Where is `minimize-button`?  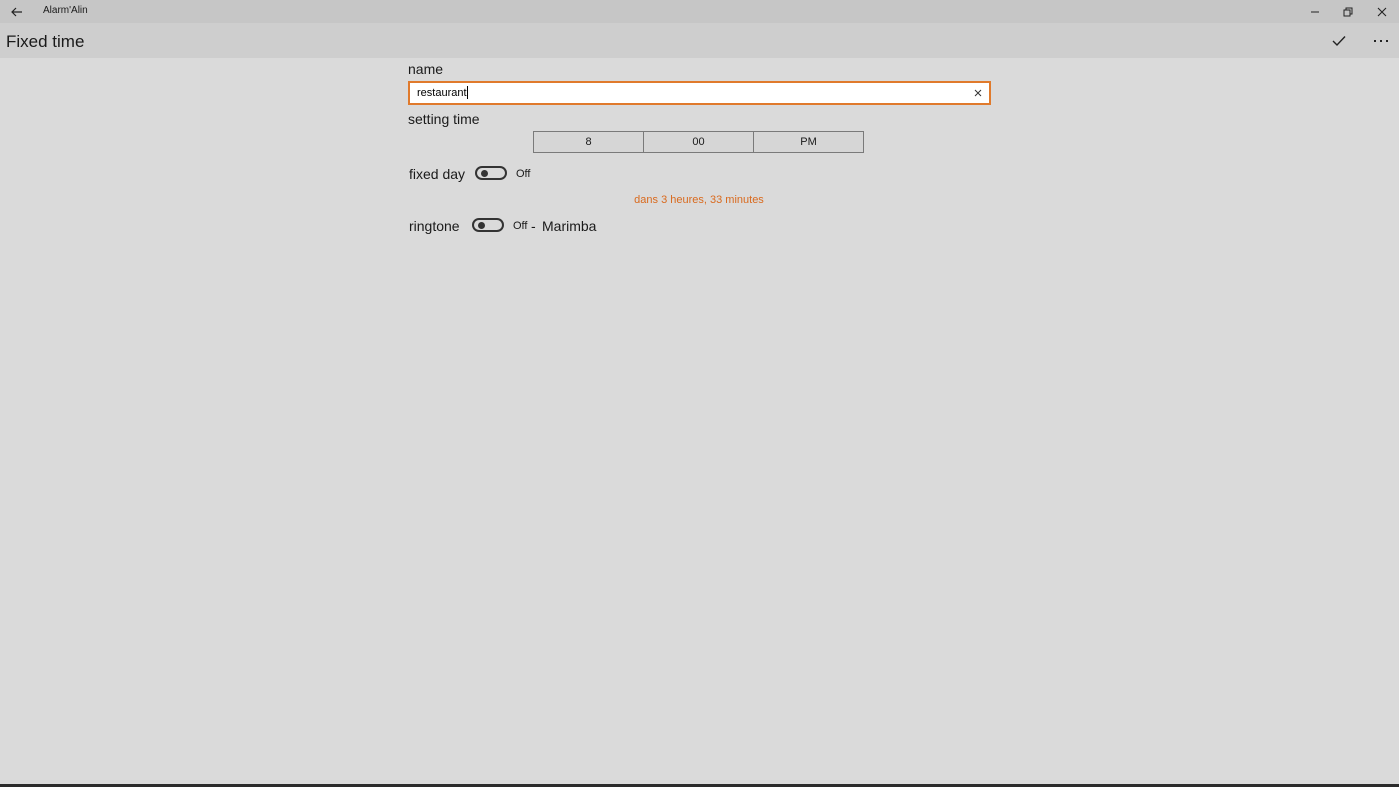 minimize-button is located at coordinates (1315, 11).